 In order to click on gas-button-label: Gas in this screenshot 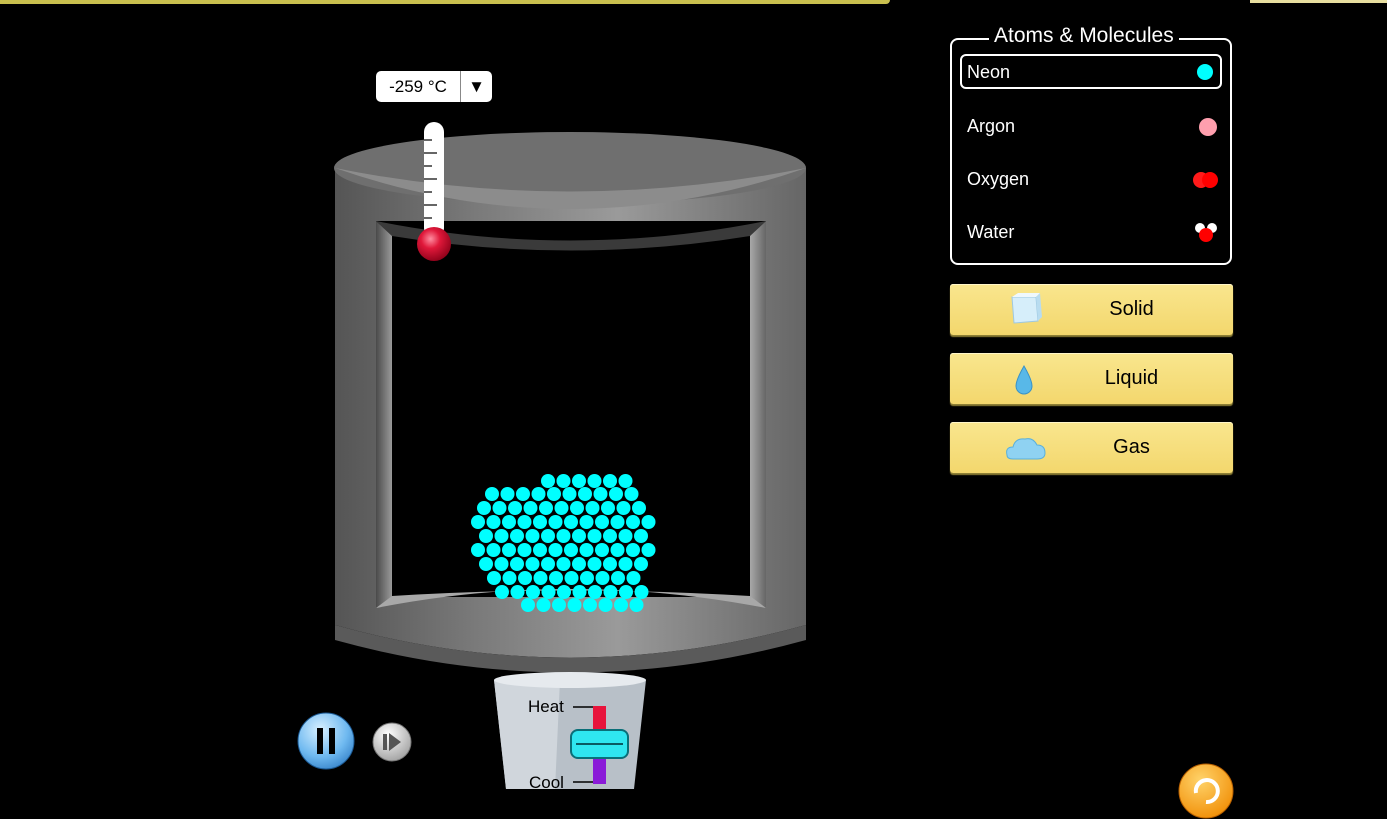, I will do `click(1131, 447)`.